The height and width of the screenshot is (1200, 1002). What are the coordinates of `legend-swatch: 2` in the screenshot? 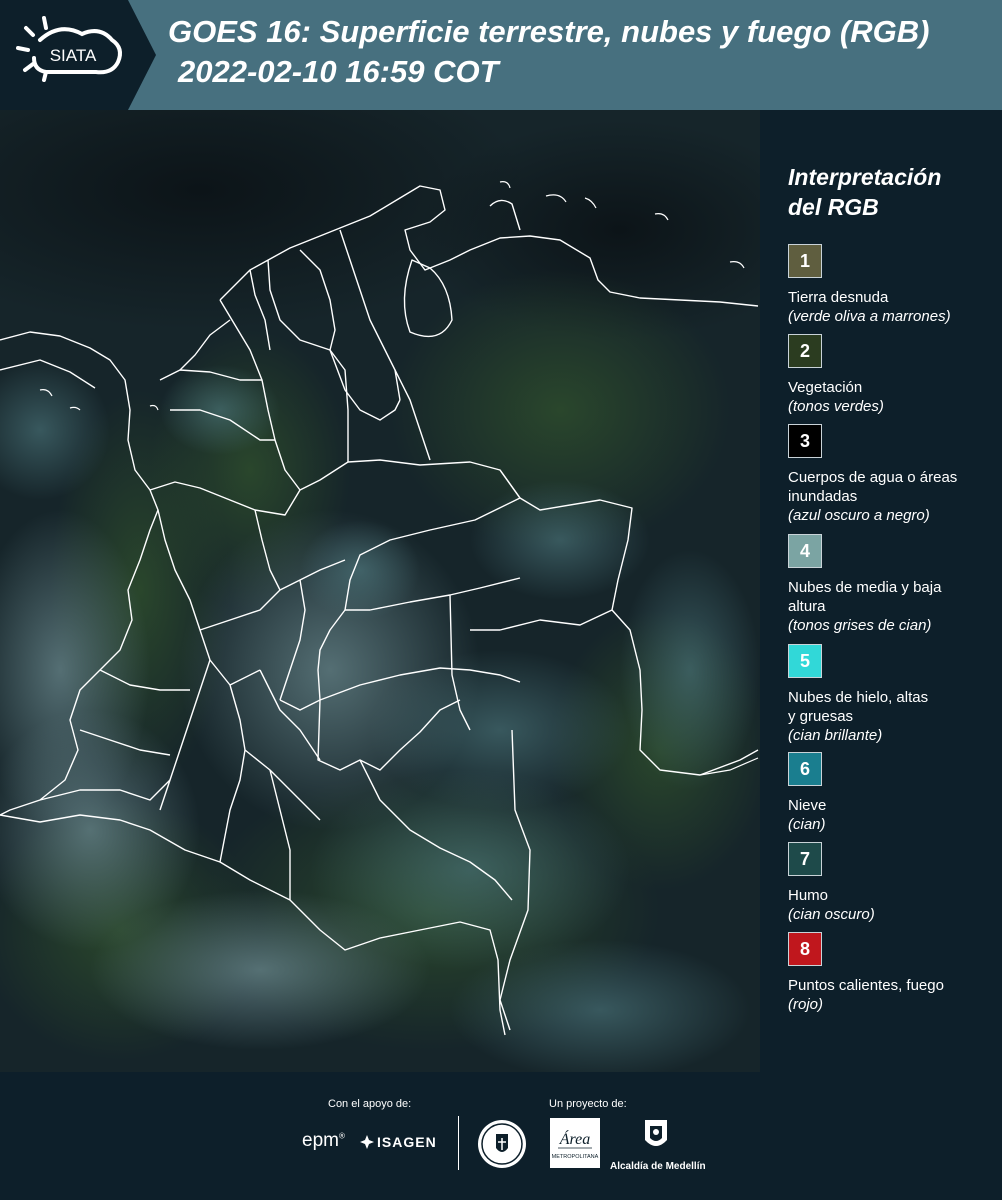 It's located at (805, 351).